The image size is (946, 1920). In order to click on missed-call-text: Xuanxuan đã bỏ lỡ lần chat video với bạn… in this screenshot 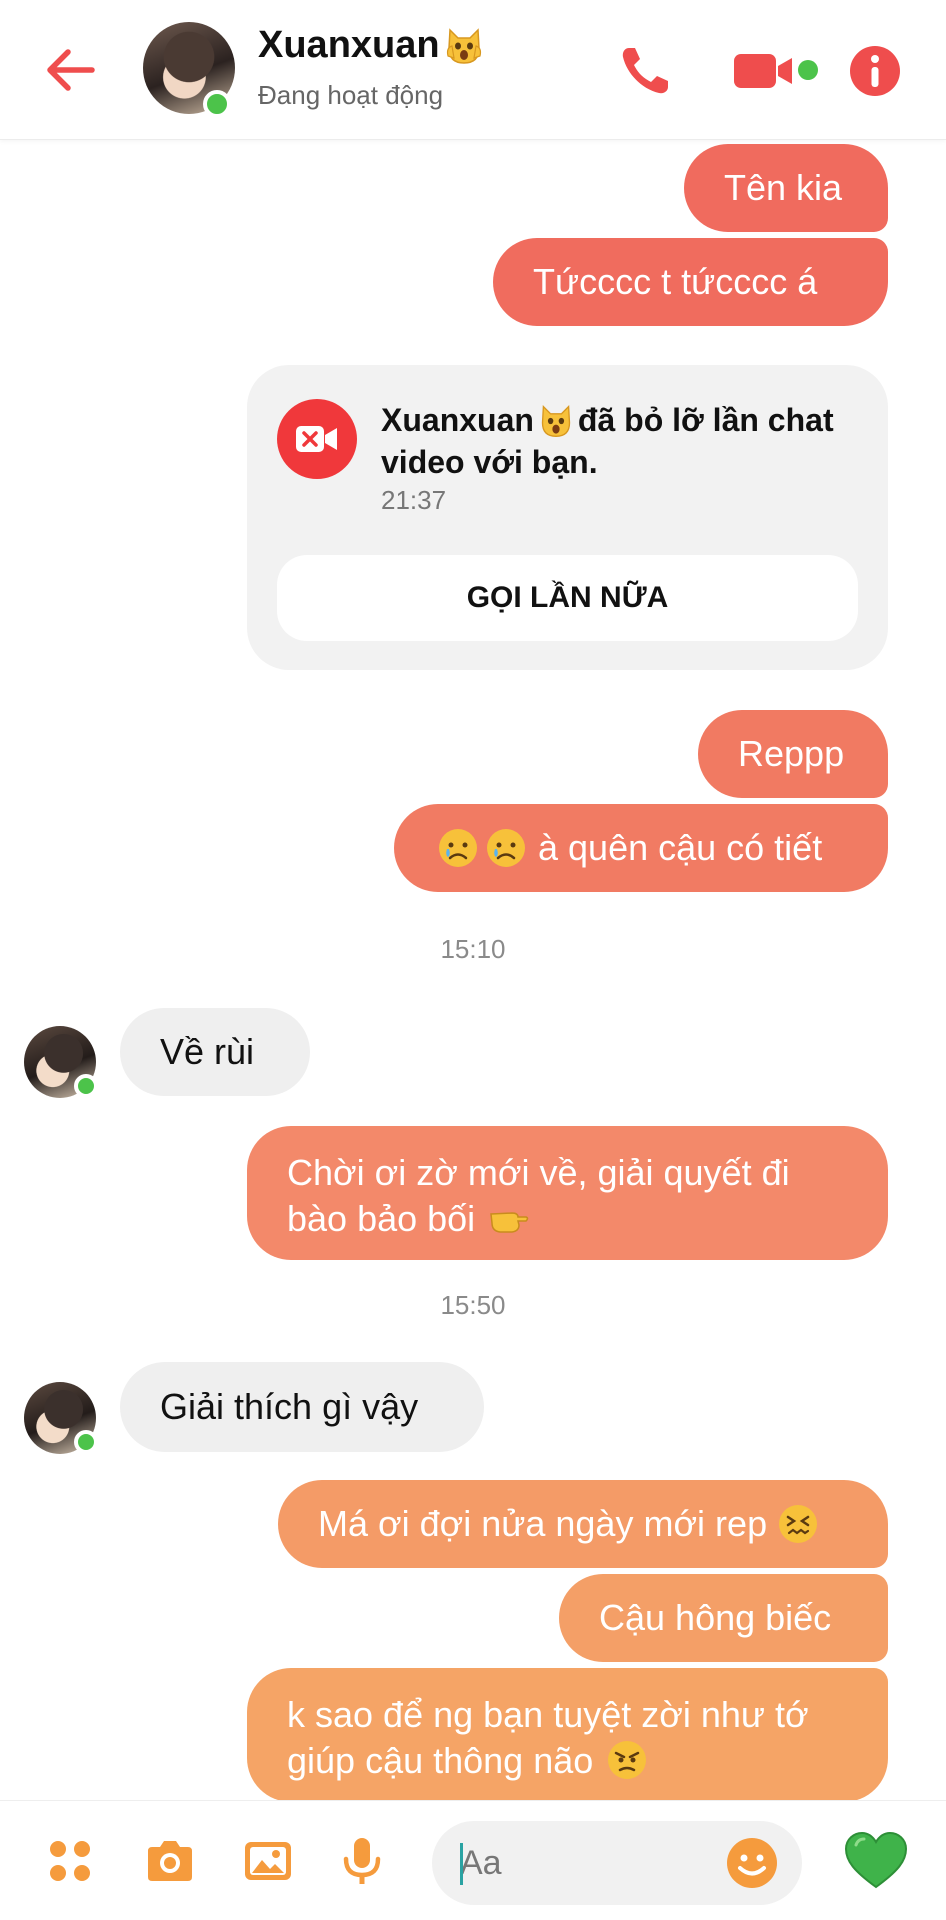, I will do `click(607, 441)`.